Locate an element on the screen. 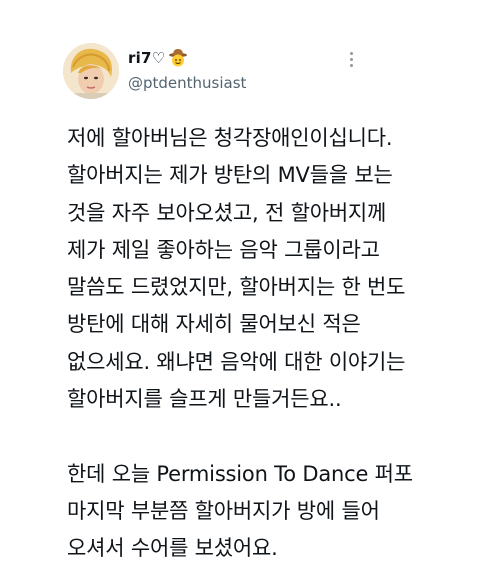 Image resolution: width=480 pixels, height=572 pixels. tweet-text-line: 마지막 부분쯤 할아버지가 방에 들어 is located at coordinates (223, 510).